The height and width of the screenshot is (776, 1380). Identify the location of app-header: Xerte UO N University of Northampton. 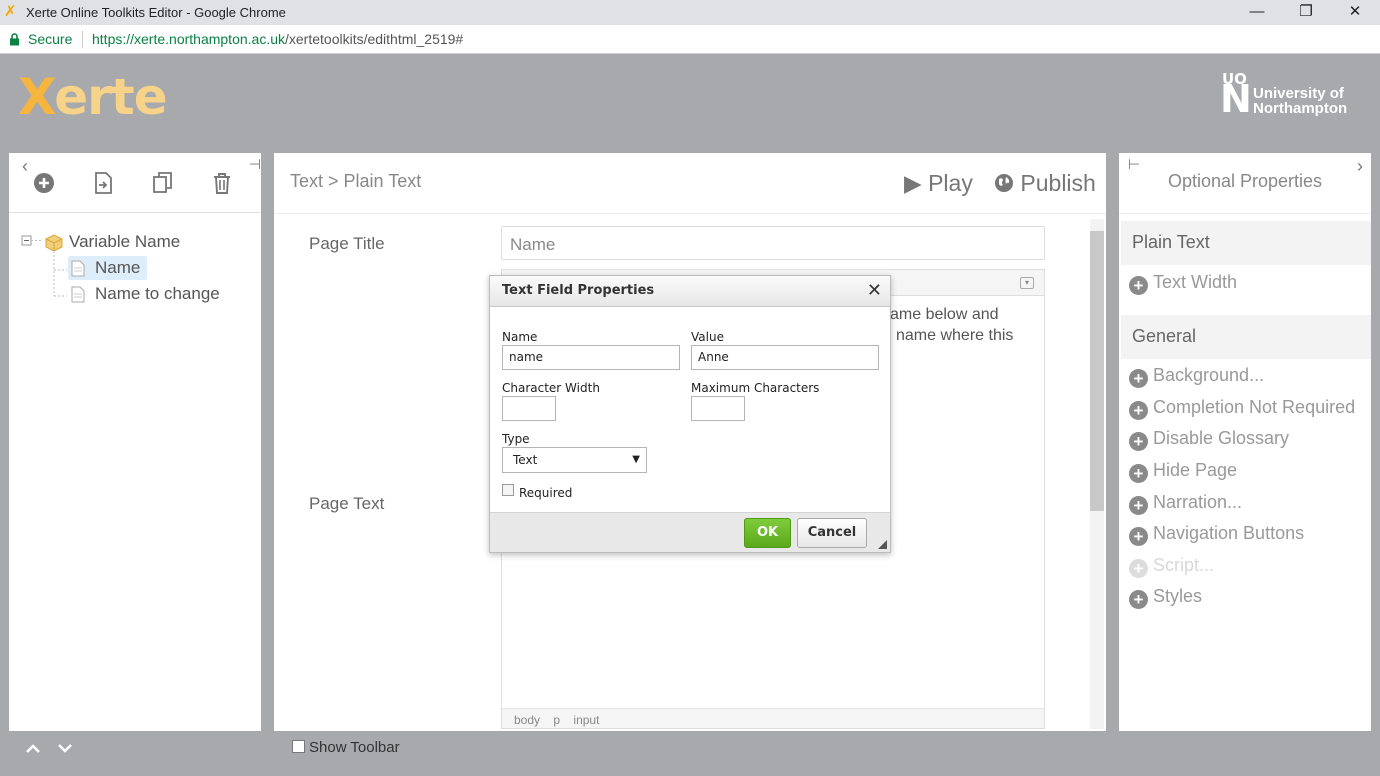
(690, 98).